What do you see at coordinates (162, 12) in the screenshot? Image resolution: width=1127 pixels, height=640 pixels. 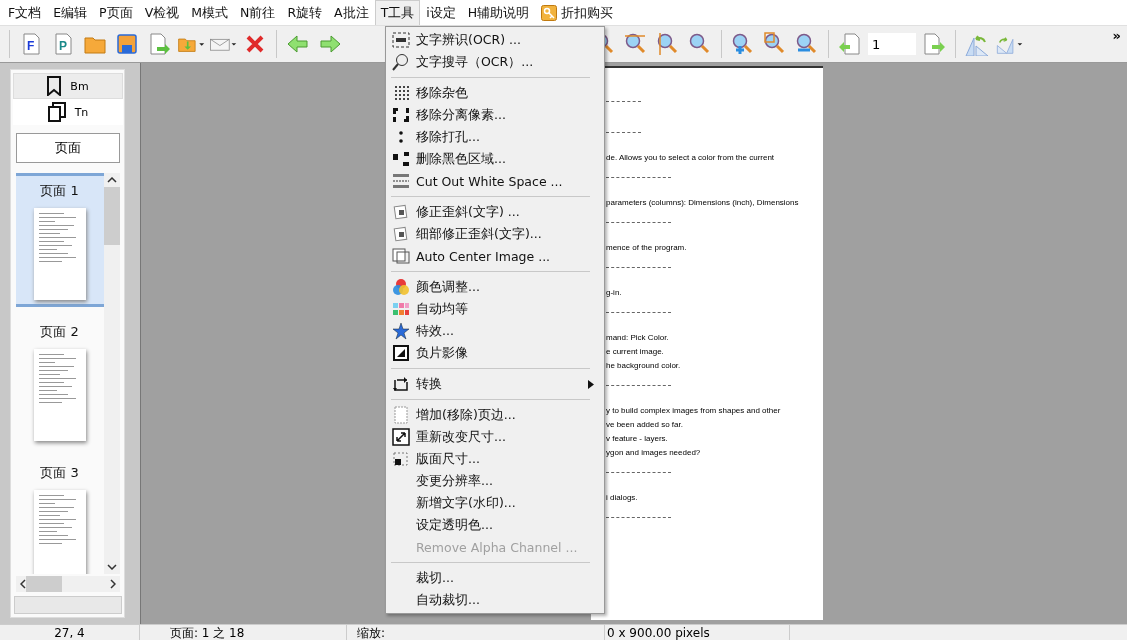 I see `menu-item: V检视` at bounding box center [162, 12].